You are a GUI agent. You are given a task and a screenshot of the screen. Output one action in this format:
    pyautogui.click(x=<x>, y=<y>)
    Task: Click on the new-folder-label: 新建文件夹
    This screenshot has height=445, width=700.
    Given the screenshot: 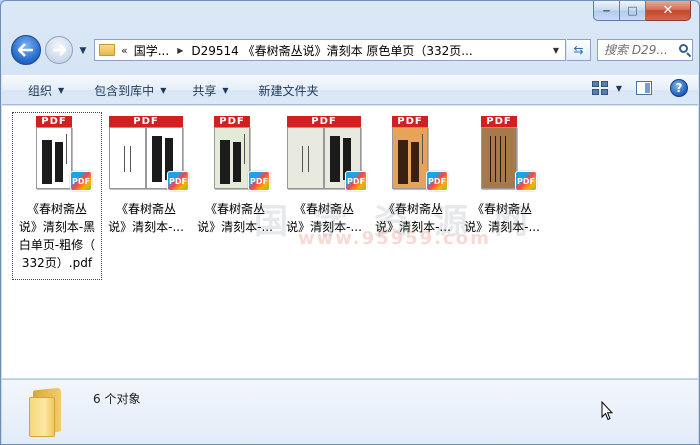 What is the action you would take?
    pyautogui.click(x=288, y=90)
    